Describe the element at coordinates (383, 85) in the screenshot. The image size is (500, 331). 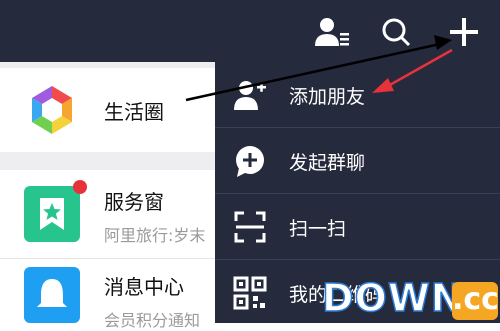
I see `red-arrow-head` at that location.